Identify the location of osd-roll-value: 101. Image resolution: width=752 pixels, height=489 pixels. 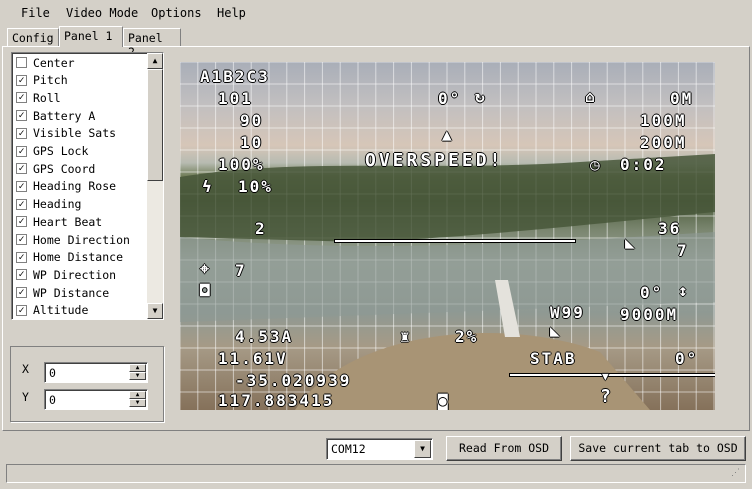
(235, 98).